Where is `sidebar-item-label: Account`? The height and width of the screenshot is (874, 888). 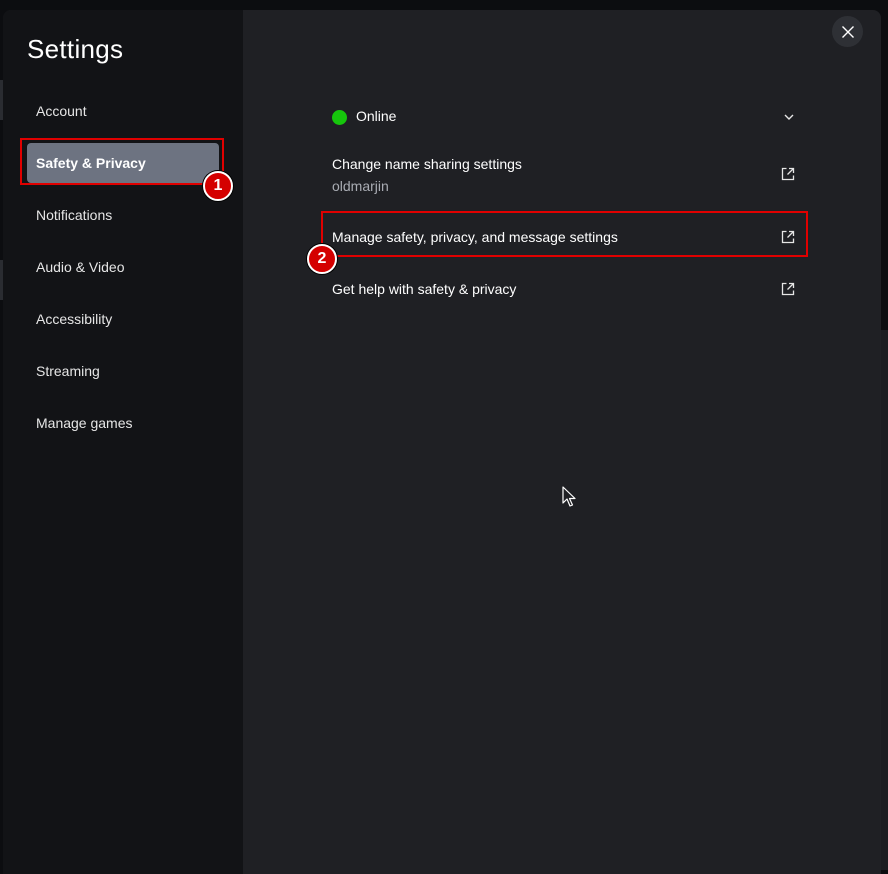 sidebar-item-label: Account is located at coordinates (61, 111).